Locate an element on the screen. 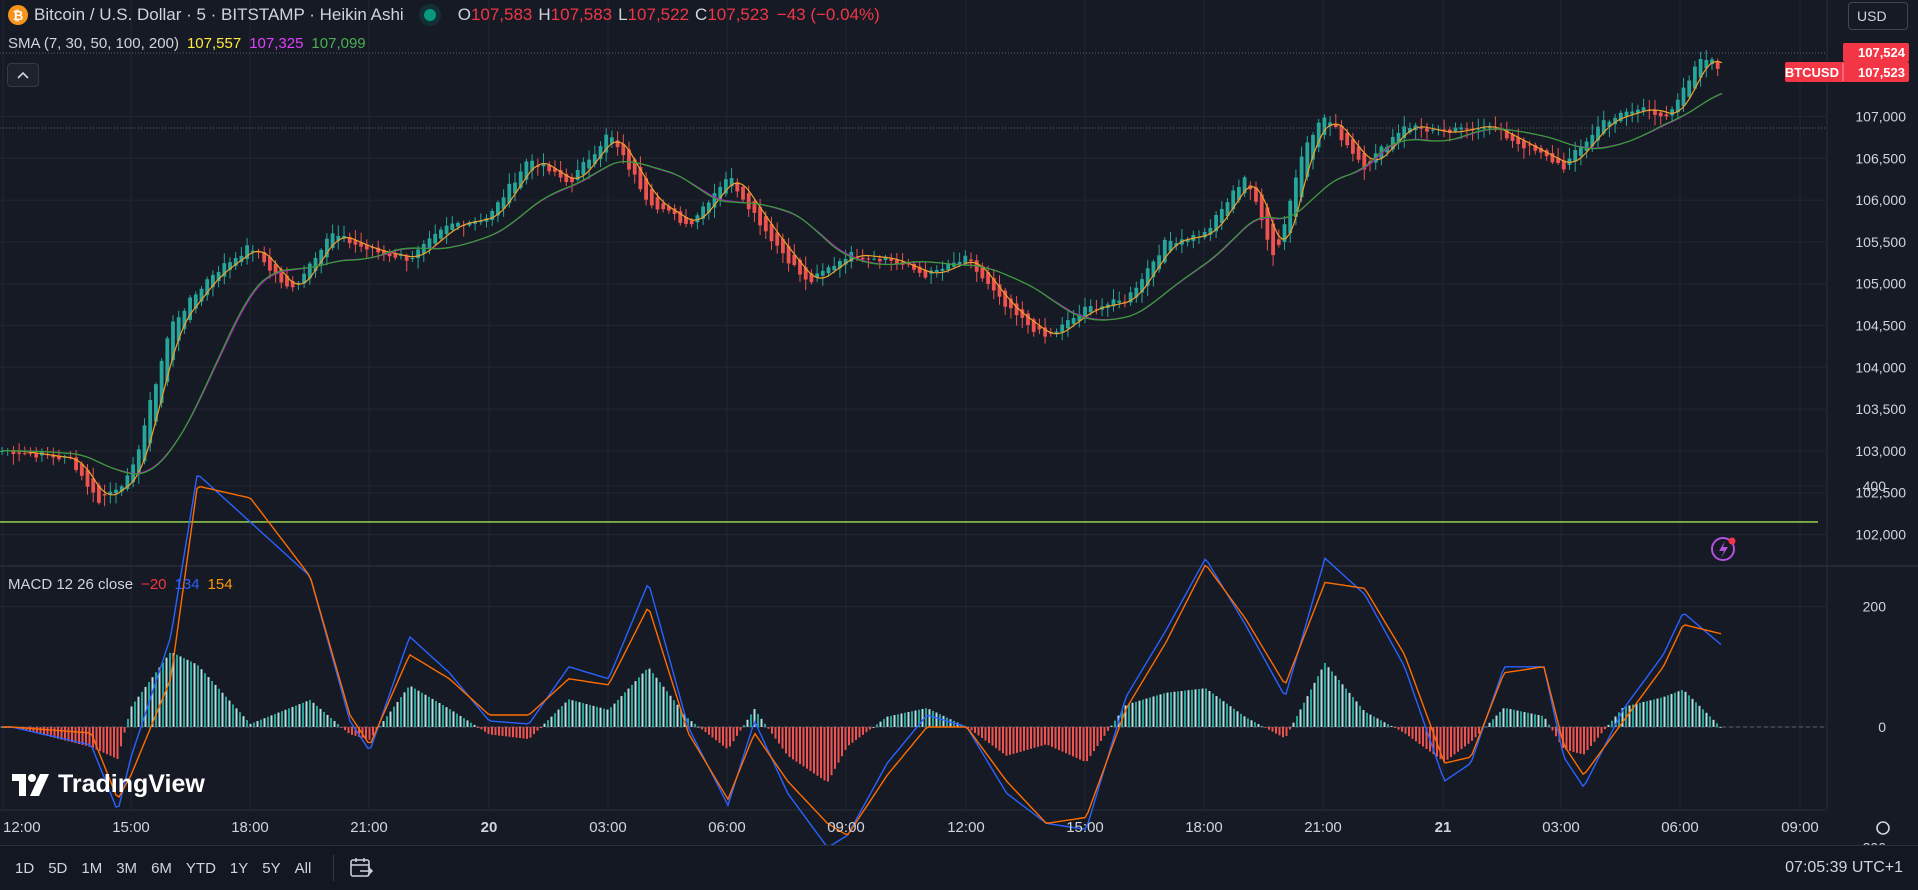 This screenshot has width=1918, height=890. close-value: 107,523 is located at coordinates (738, 14).